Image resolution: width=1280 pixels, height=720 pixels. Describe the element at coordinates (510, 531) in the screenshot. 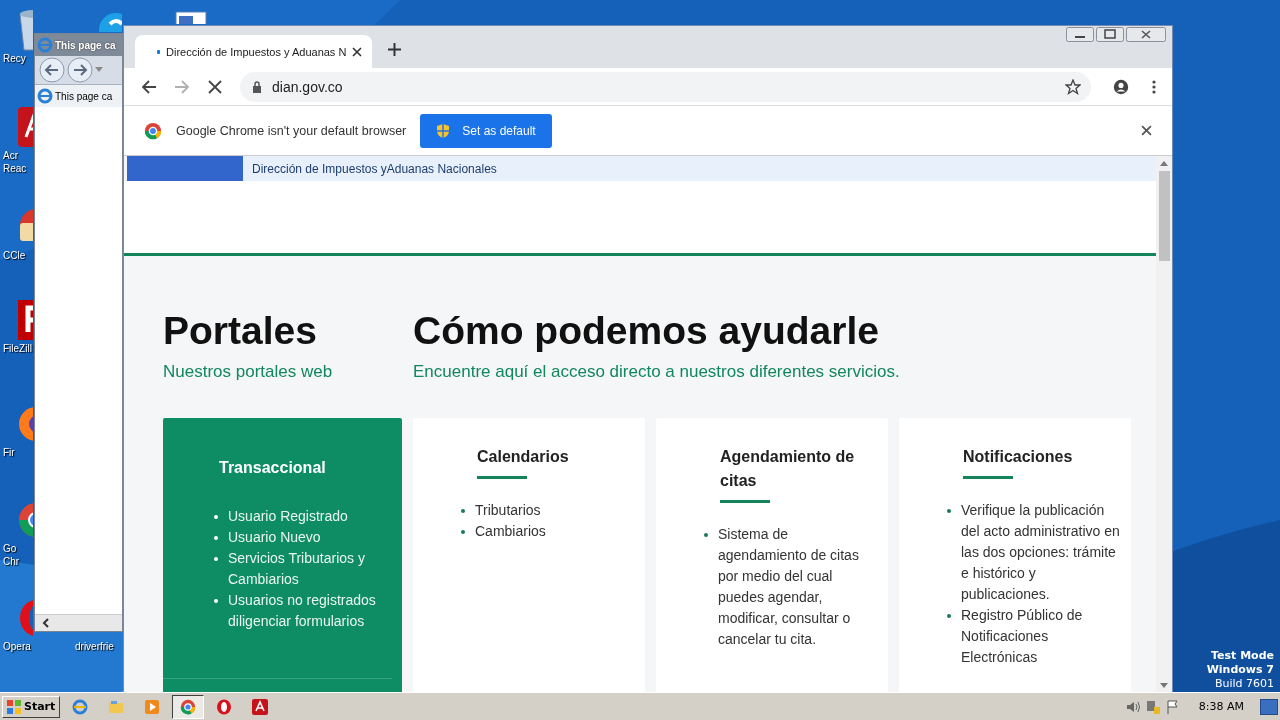

I see `card-link: Cambiarios` at that location.